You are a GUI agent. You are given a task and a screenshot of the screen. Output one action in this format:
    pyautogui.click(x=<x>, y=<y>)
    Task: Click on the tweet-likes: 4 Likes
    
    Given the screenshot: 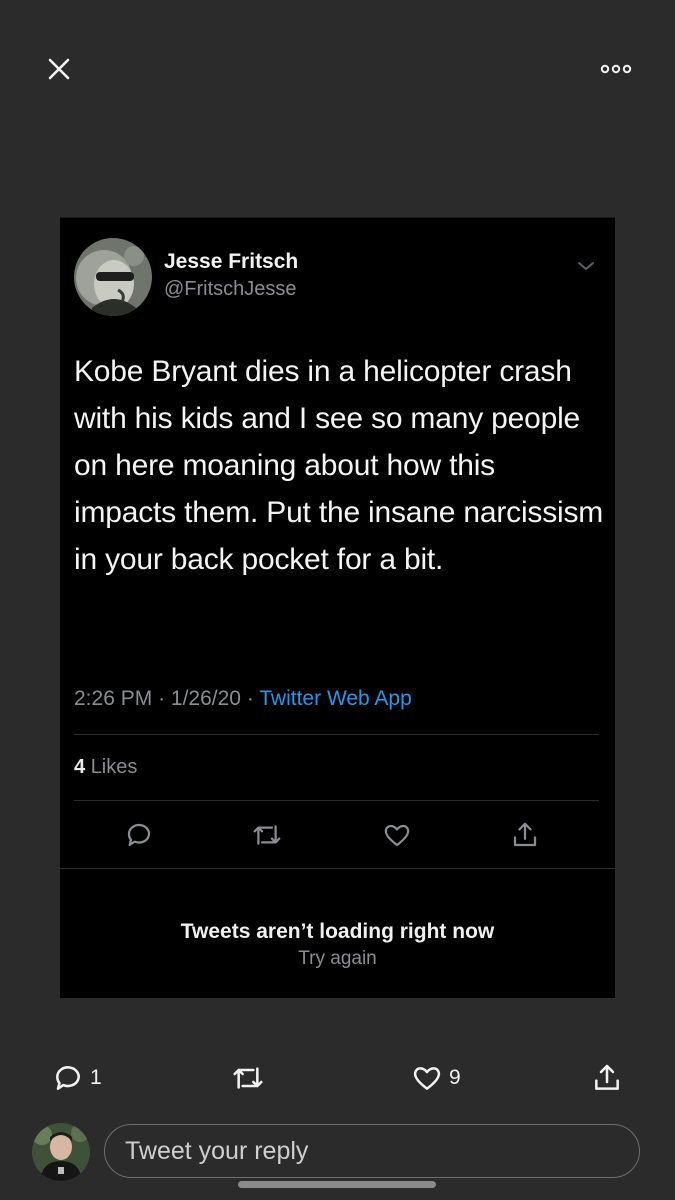 What is the action you would take?
    pyautogui.click(x=105, y=767)
    